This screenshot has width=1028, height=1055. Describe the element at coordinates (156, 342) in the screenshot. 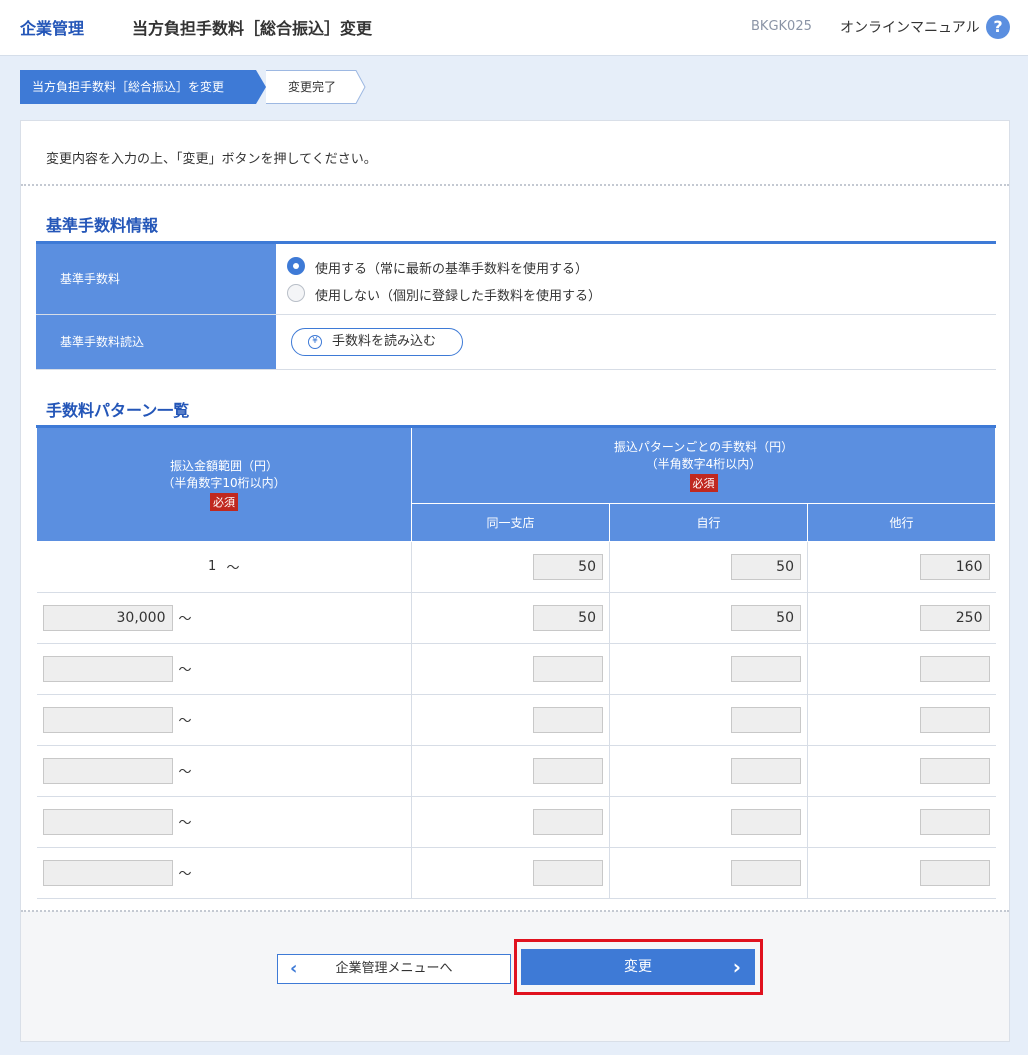

I see `base-fee-load-label: 基準手数料読込` at that location.